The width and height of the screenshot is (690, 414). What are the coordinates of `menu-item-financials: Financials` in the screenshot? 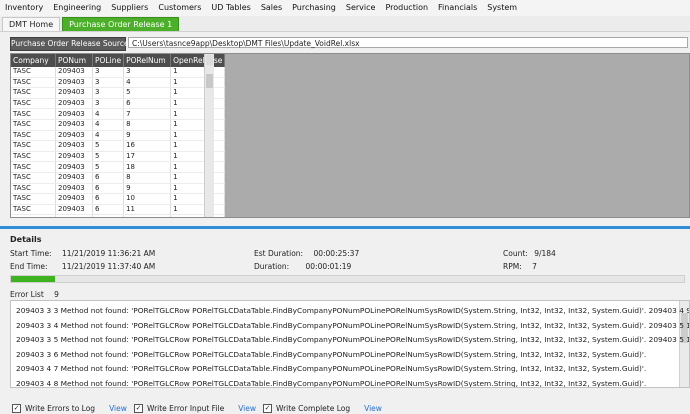 It's located at (457, 8).